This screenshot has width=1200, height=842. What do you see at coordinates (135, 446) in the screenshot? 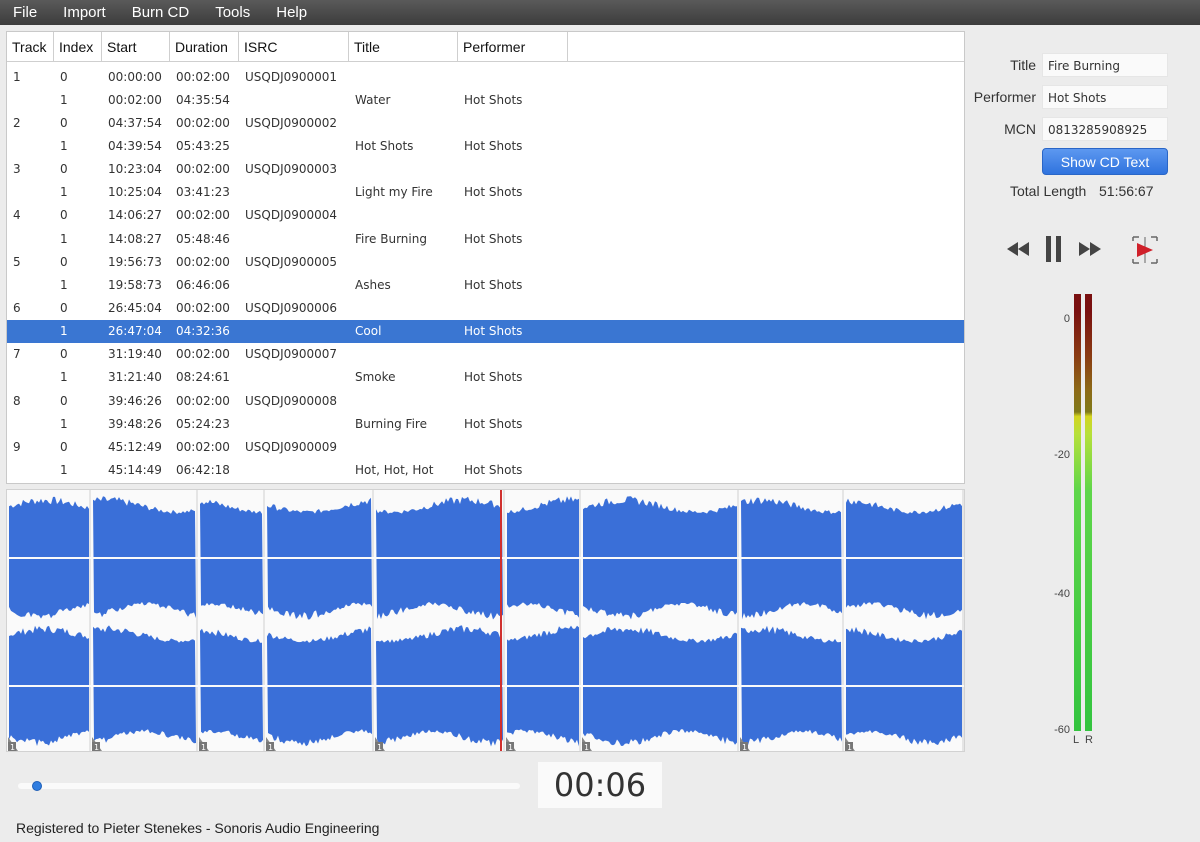
I see `cell-start: 45:12:49` at bounding box center [135, 446].